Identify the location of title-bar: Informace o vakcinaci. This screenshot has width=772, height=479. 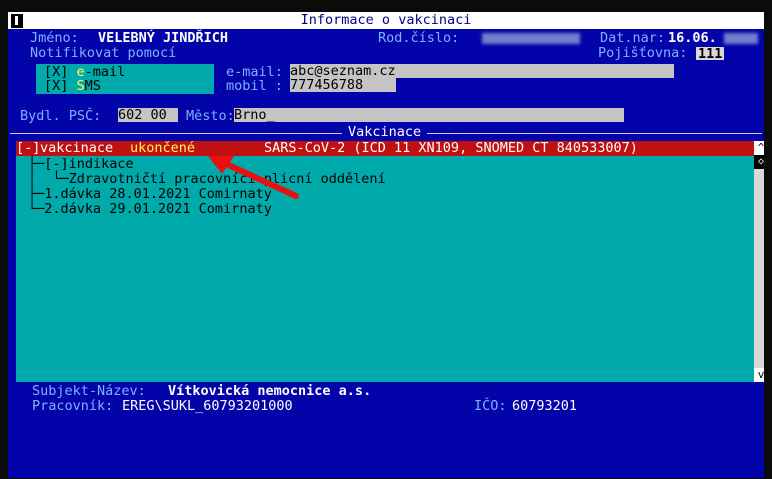
(386, 20).